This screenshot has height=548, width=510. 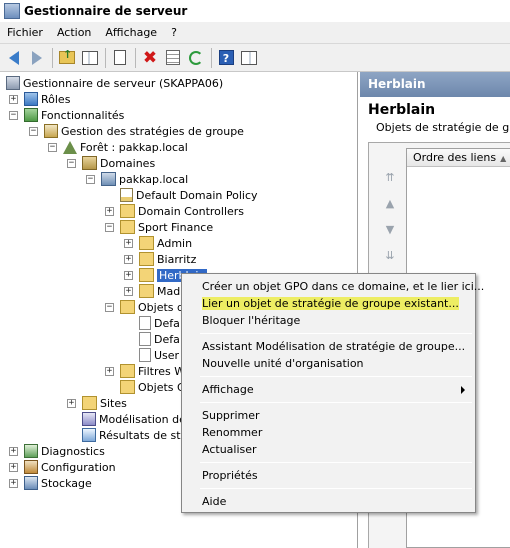 What do you see at coordinates (390, 178) in the screenshot?
I see `move-top-icon: ⇈` at bounding box center [390, 178].